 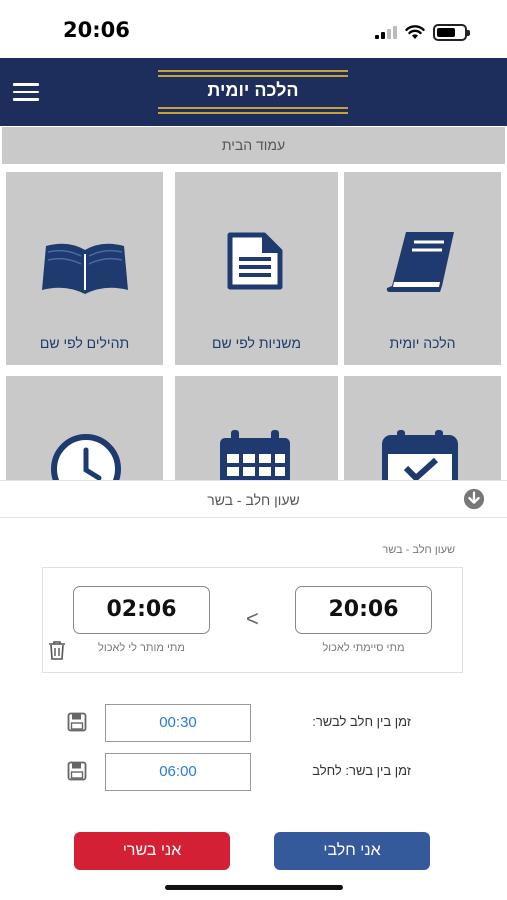 What do you see at coordinates (256, 343) in the screenshot?
I see `tile-label: משניות לפי שם` at bounding box center [256, 343].